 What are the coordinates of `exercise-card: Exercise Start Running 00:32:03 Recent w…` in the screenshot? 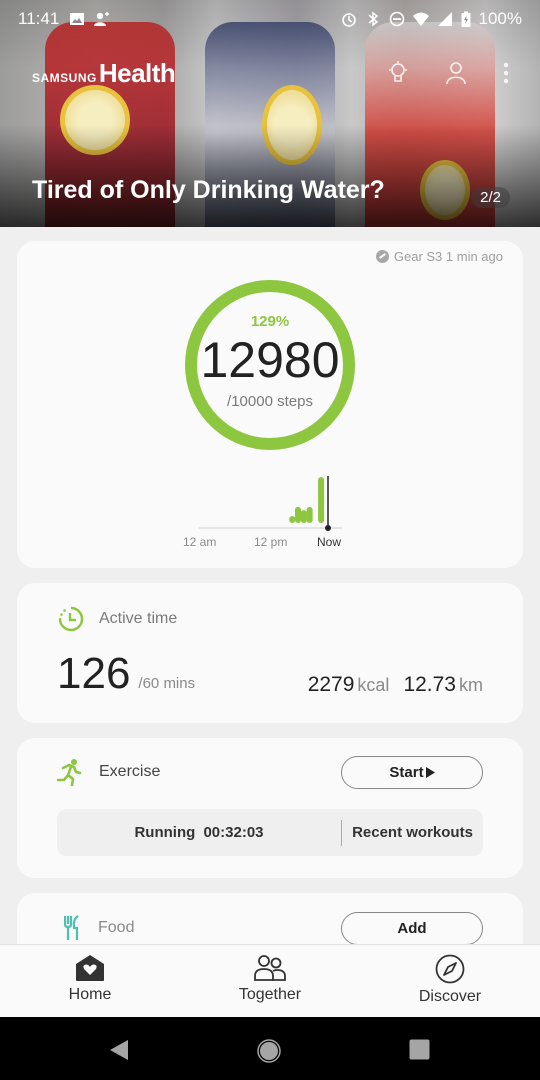 It's located at (270, 808).